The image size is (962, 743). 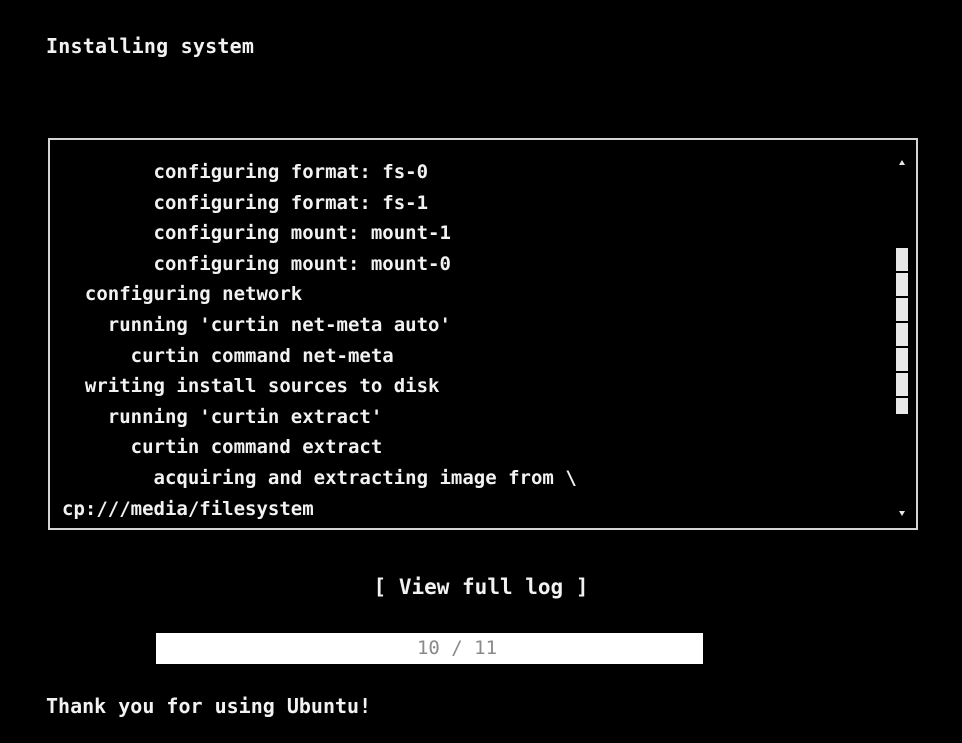 I want to click on log-line: writing install sources to disk, so click(x=251, y=386).